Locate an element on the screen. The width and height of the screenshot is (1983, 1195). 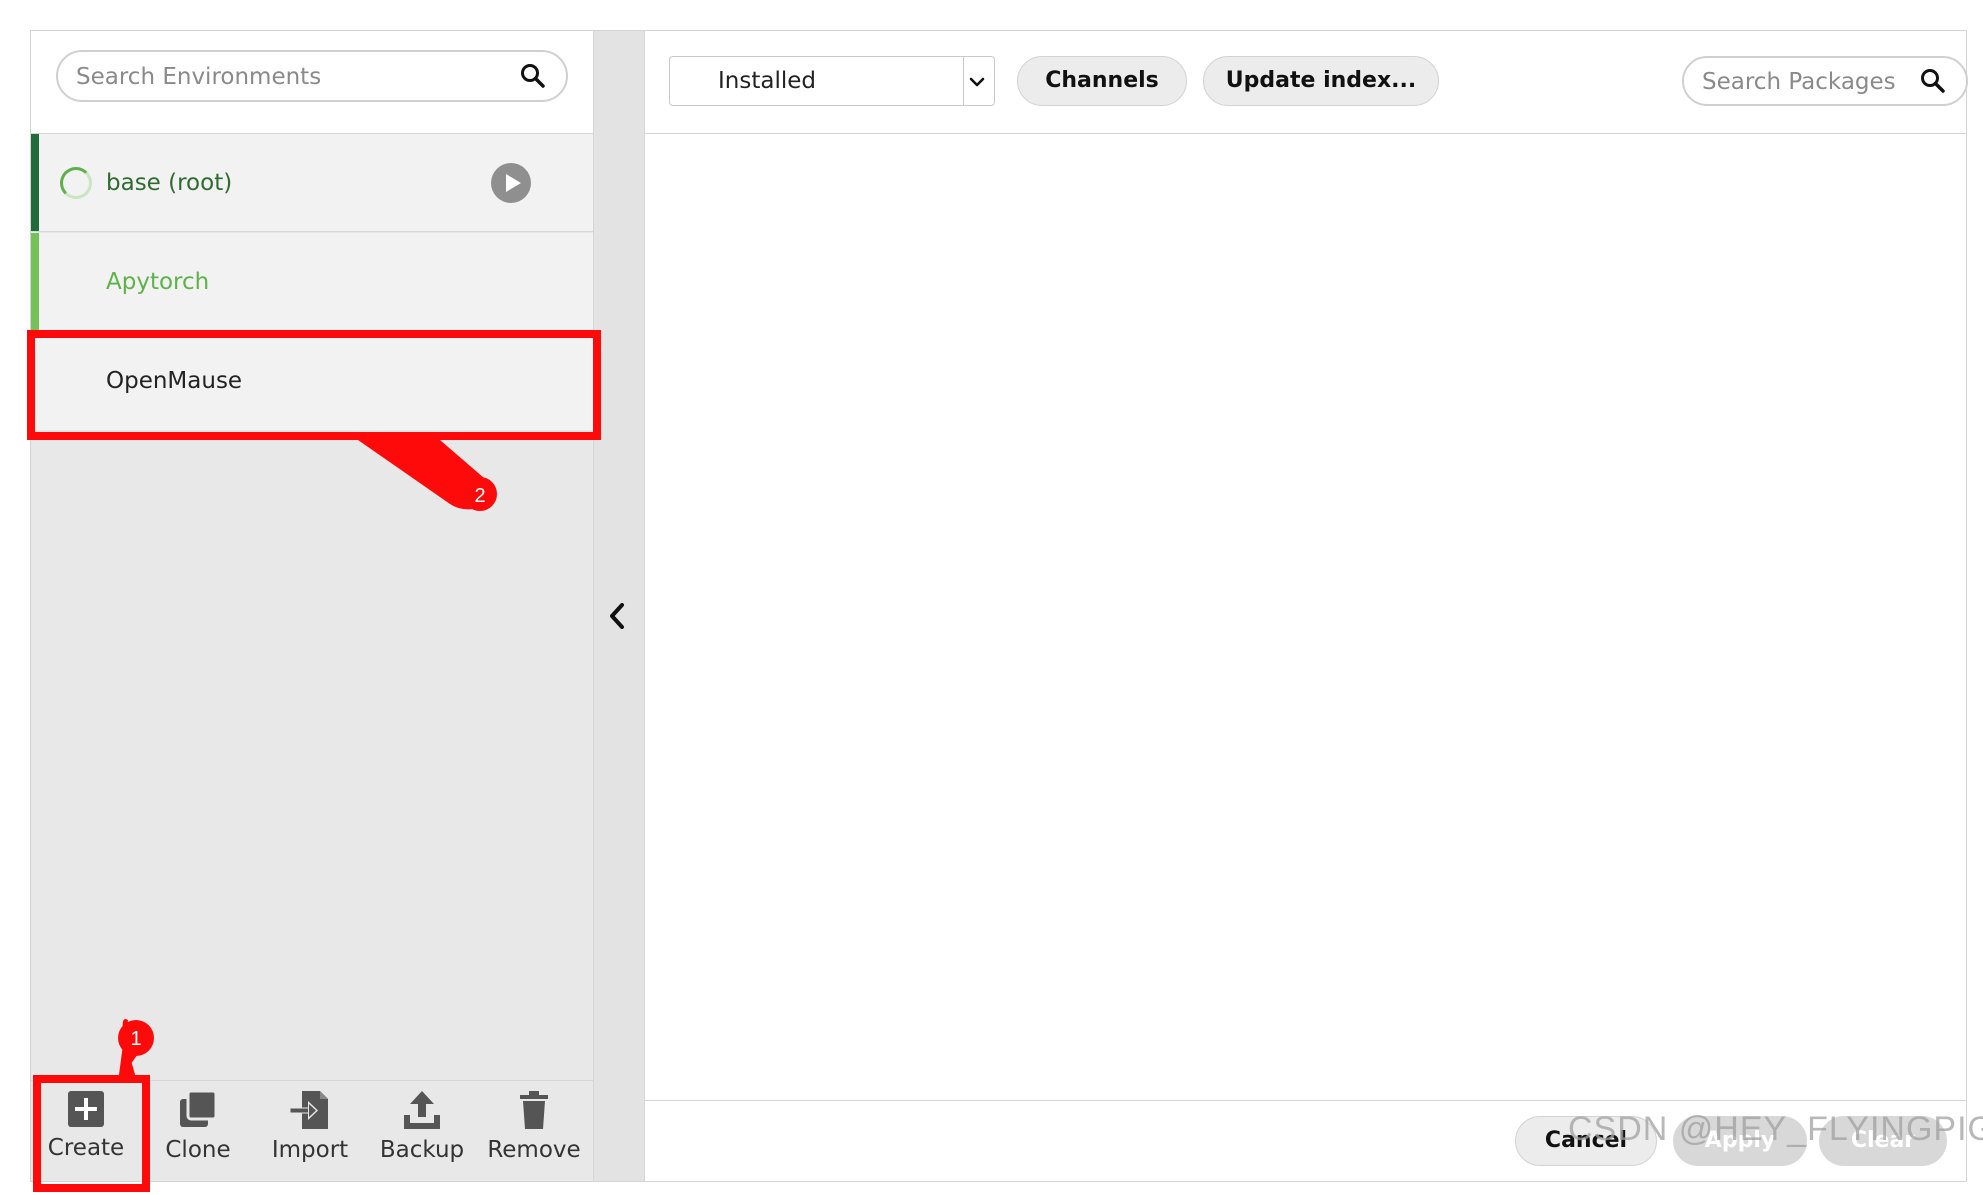
callout-2-number: 2 is located at coordinates (479, 496).